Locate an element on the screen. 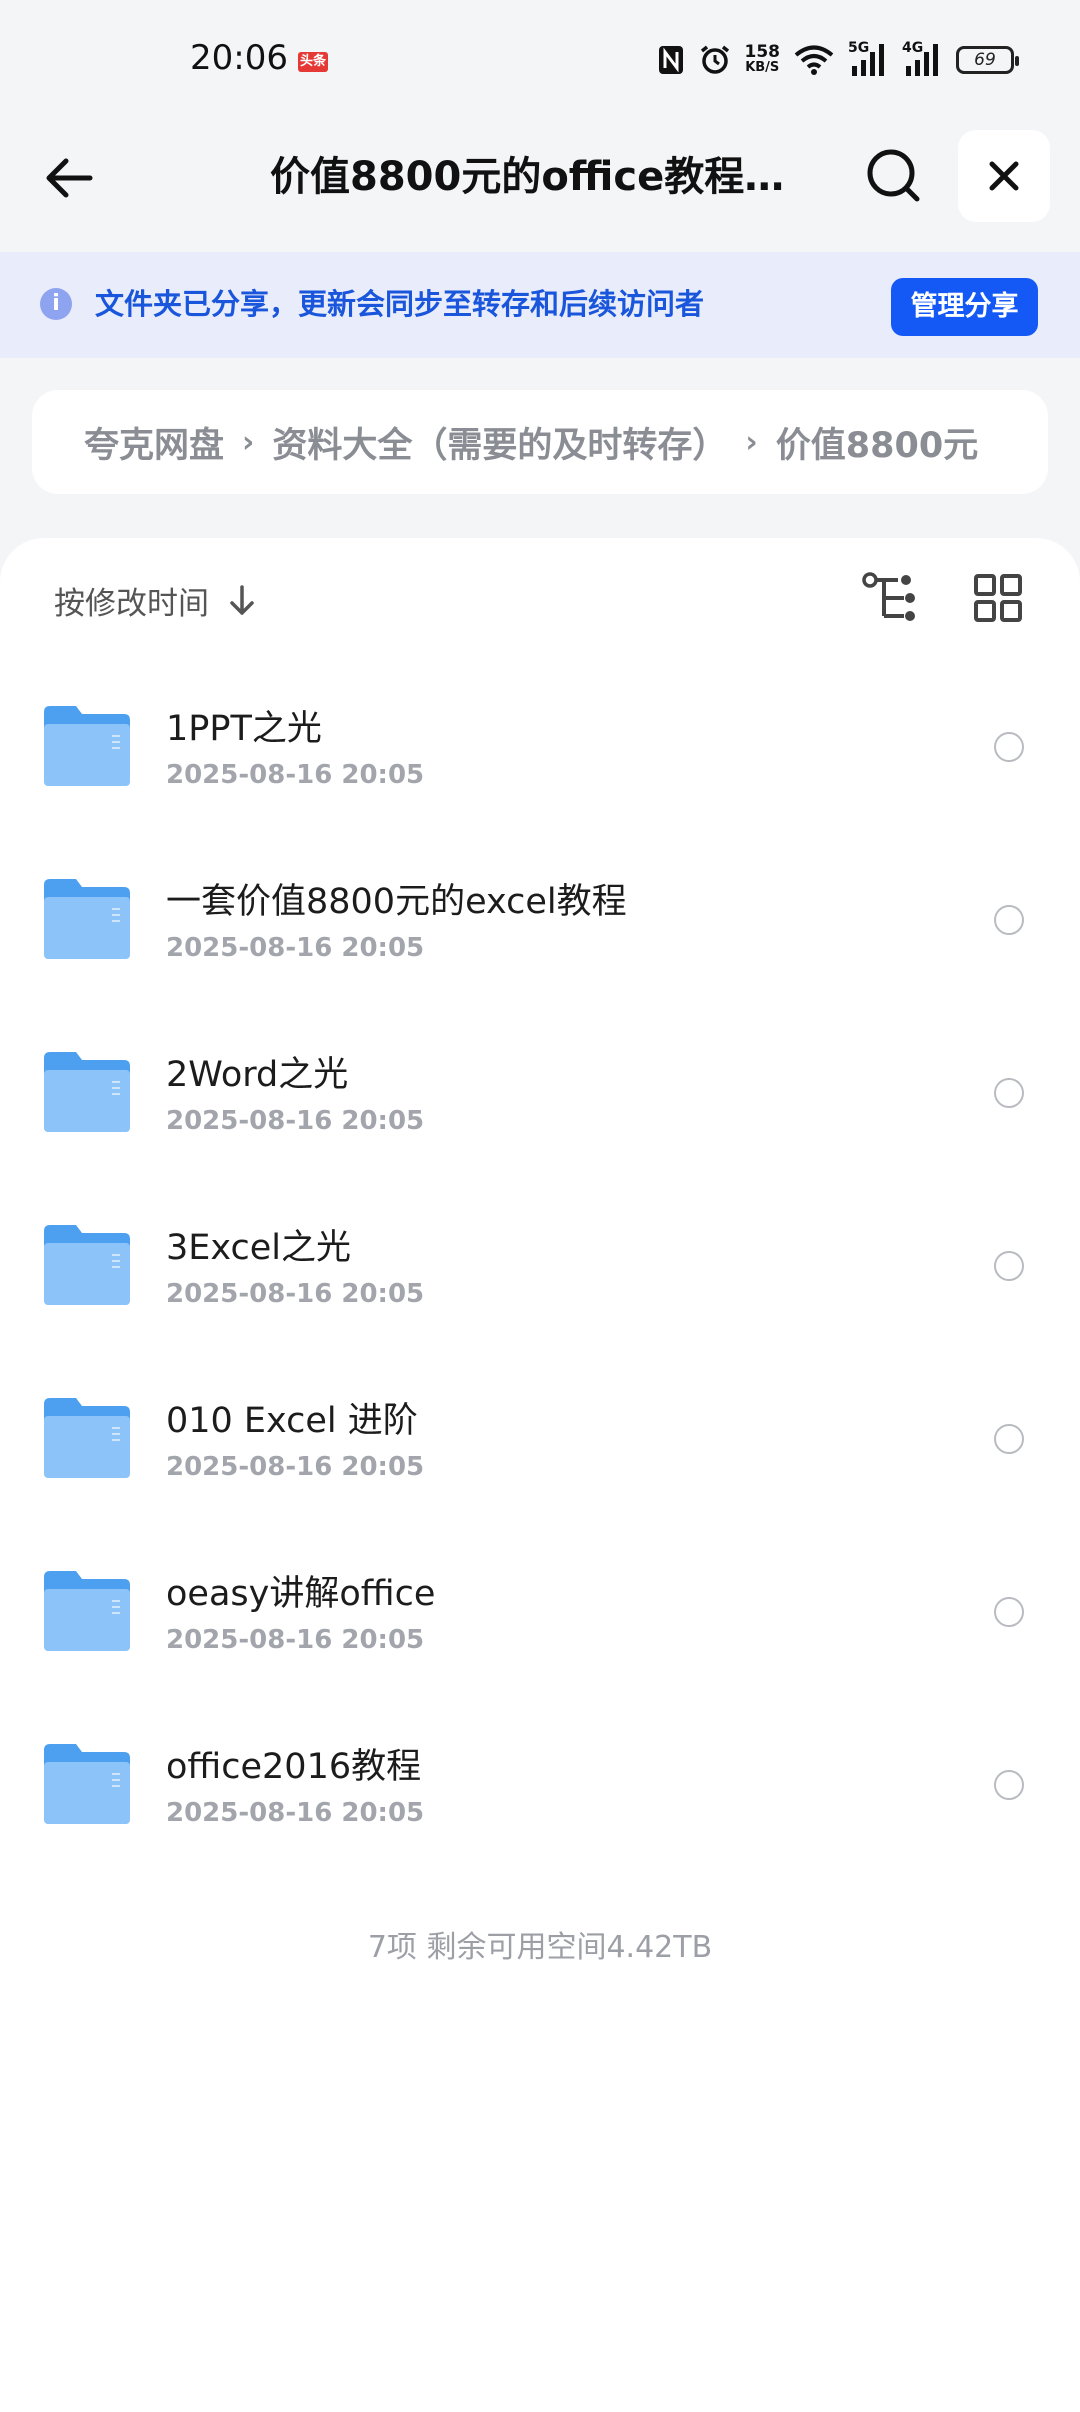 This screenshot has height=2412, width=1080. page-title: 价值8800元的office教程合集 is located at coordinates (540, 177).